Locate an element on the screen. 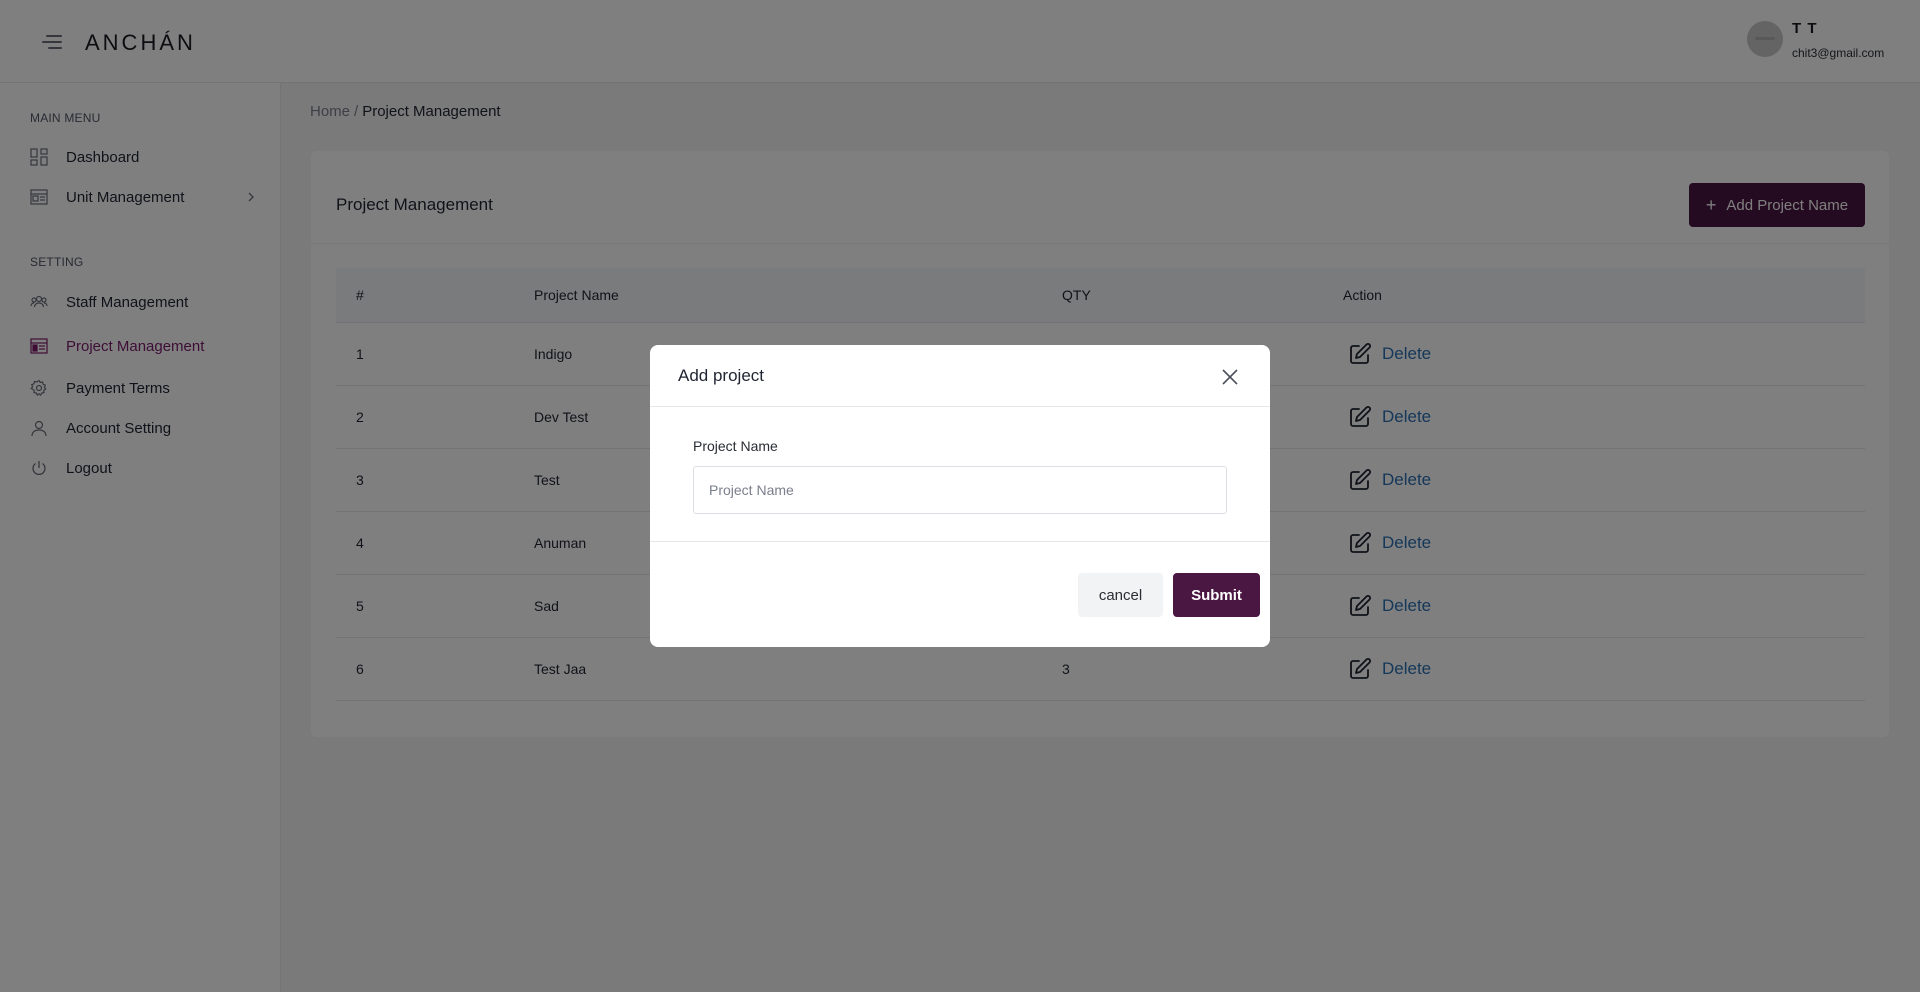 The width and height of the screenshot is (1920, 992). project-name-input is located at coordinates (960, 490).